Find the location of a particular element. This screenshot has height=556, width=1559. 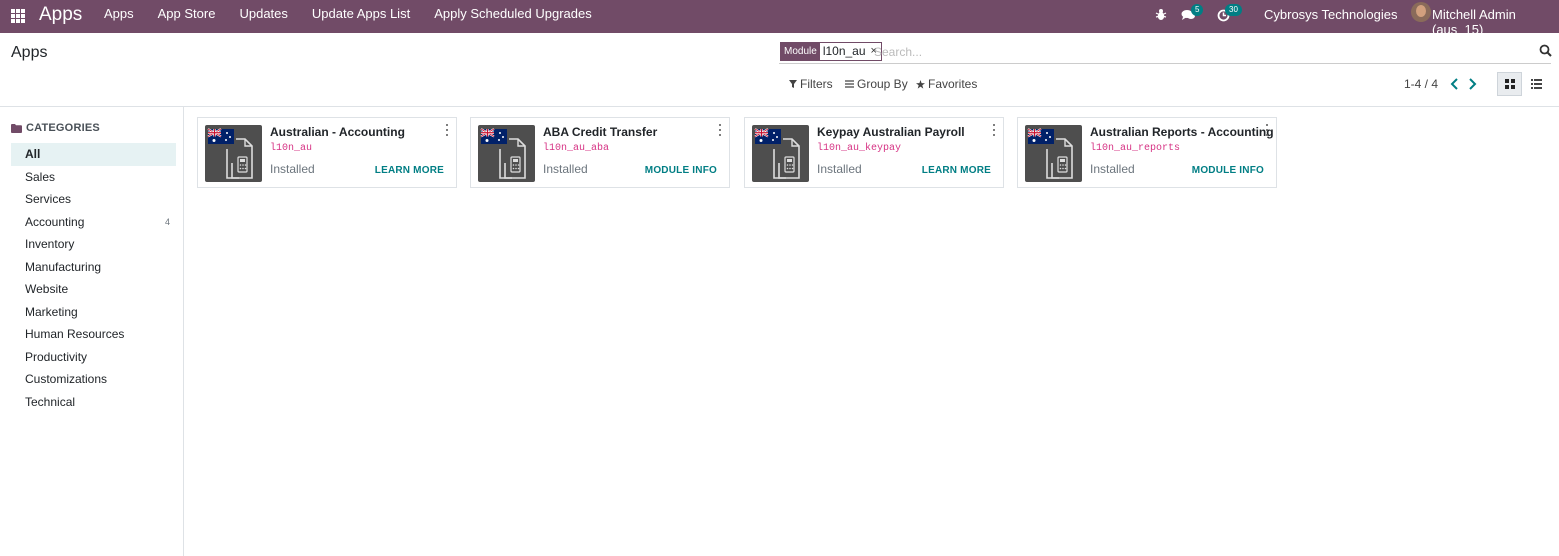

category-label: Website is located at coordinates (47, 289).